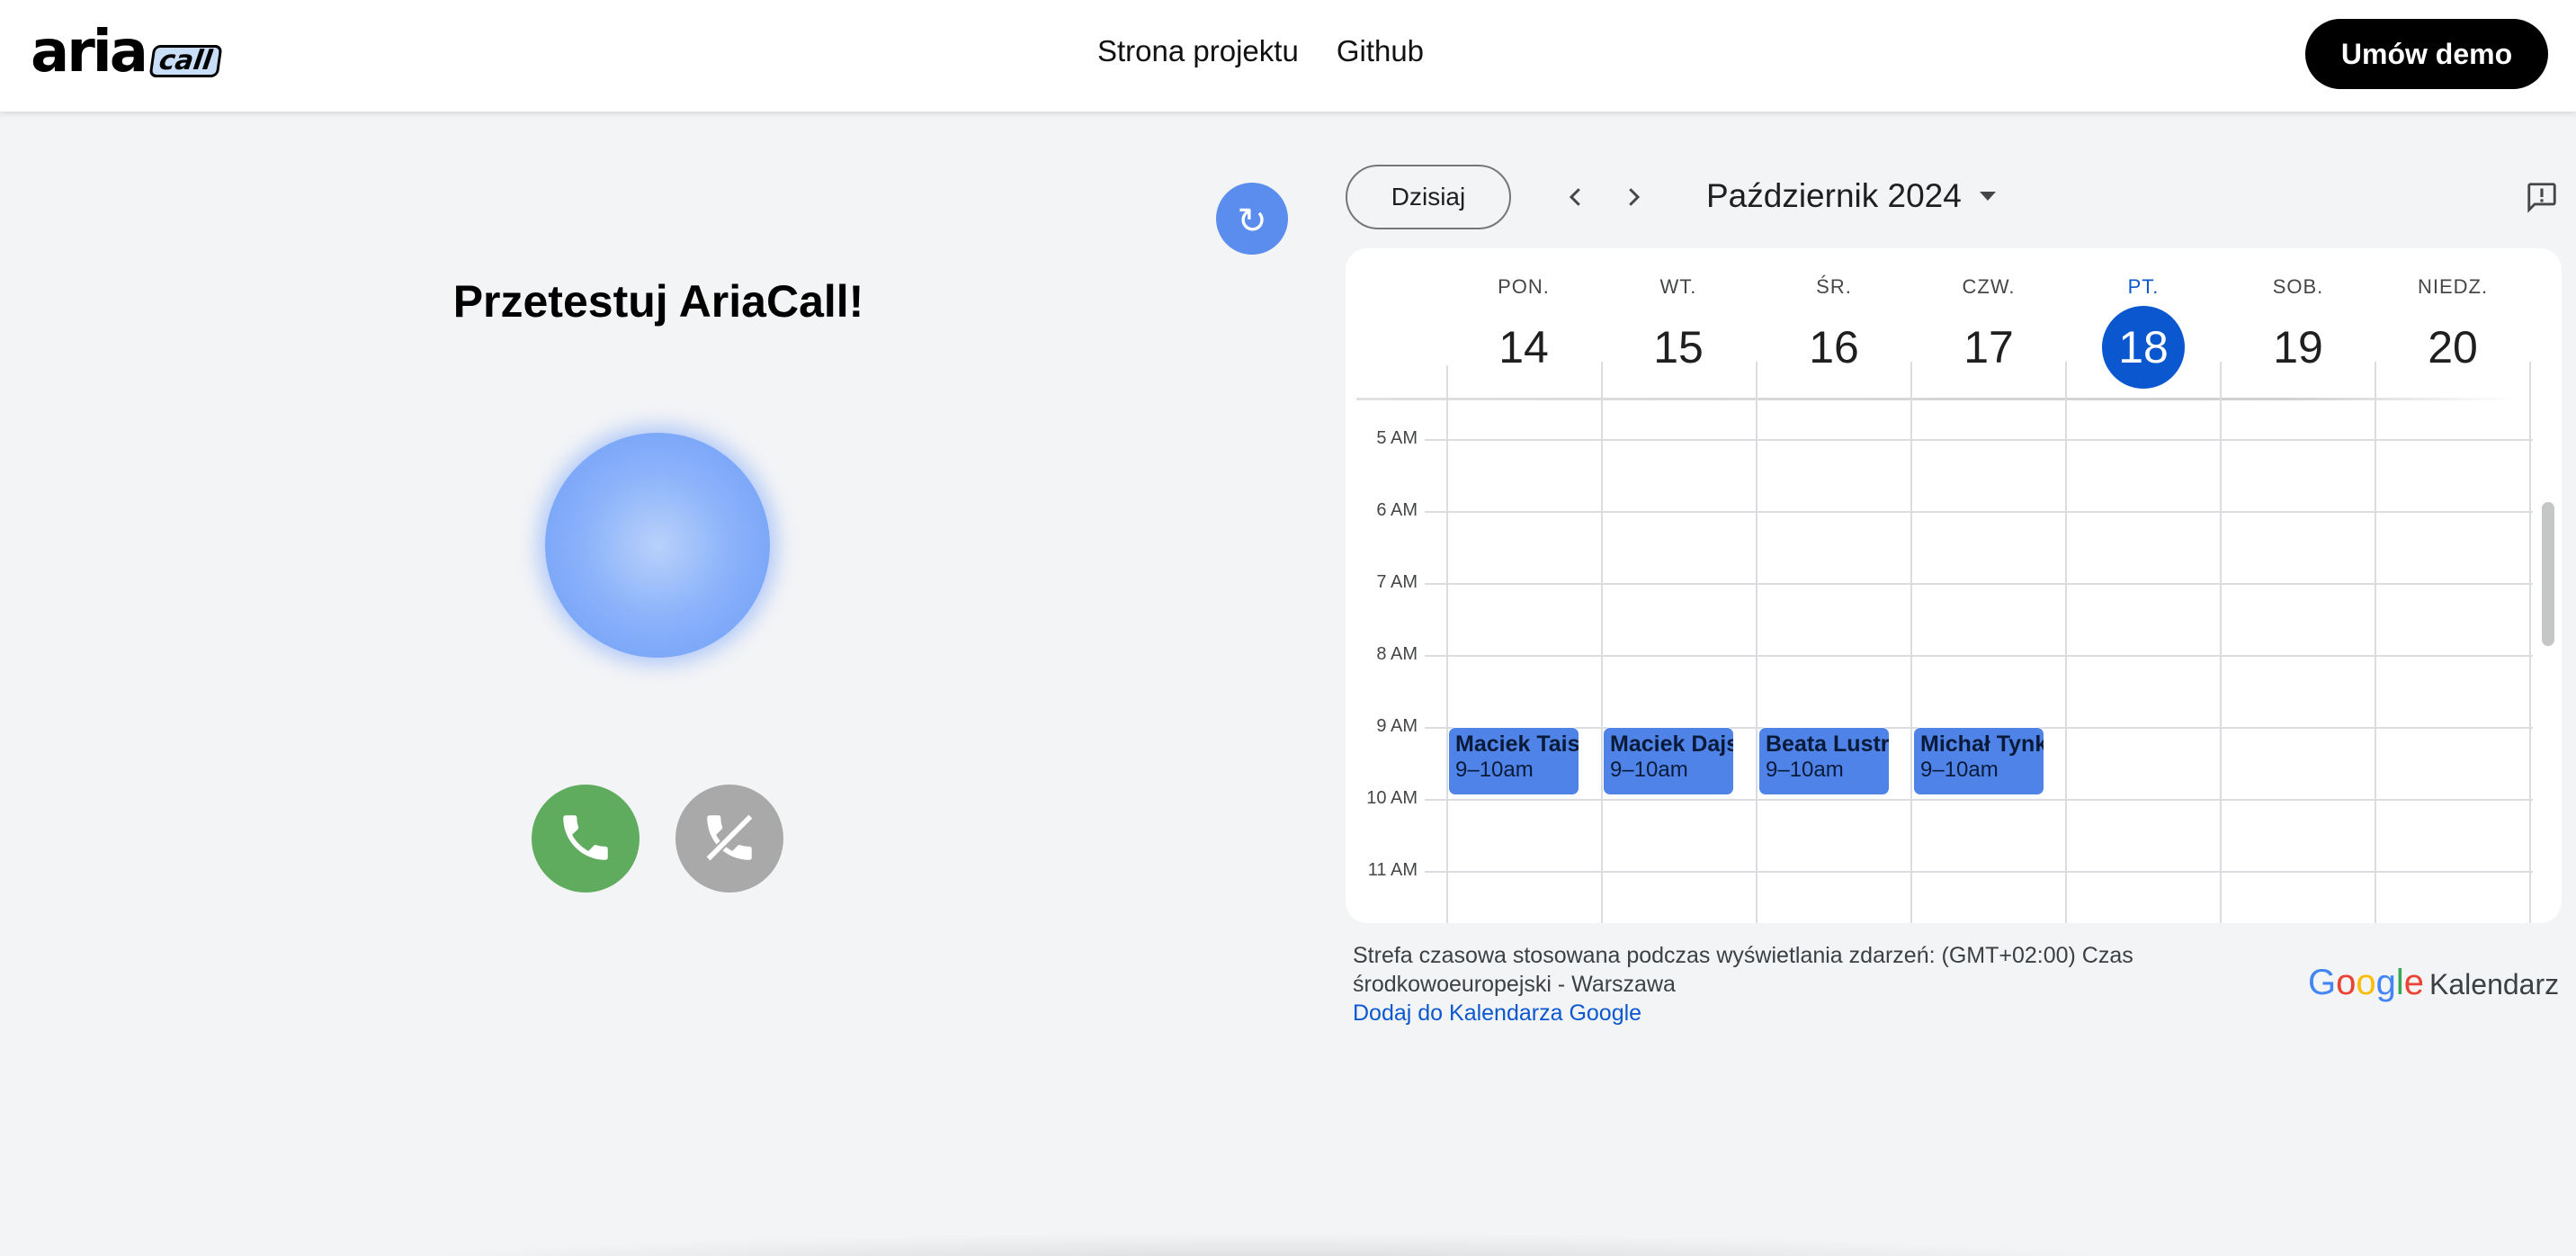 The image size is (2576, 1256). Describe the element at coordinates (1392, 798) in the screenshot. I see `time-label: 10 AM` at that location.